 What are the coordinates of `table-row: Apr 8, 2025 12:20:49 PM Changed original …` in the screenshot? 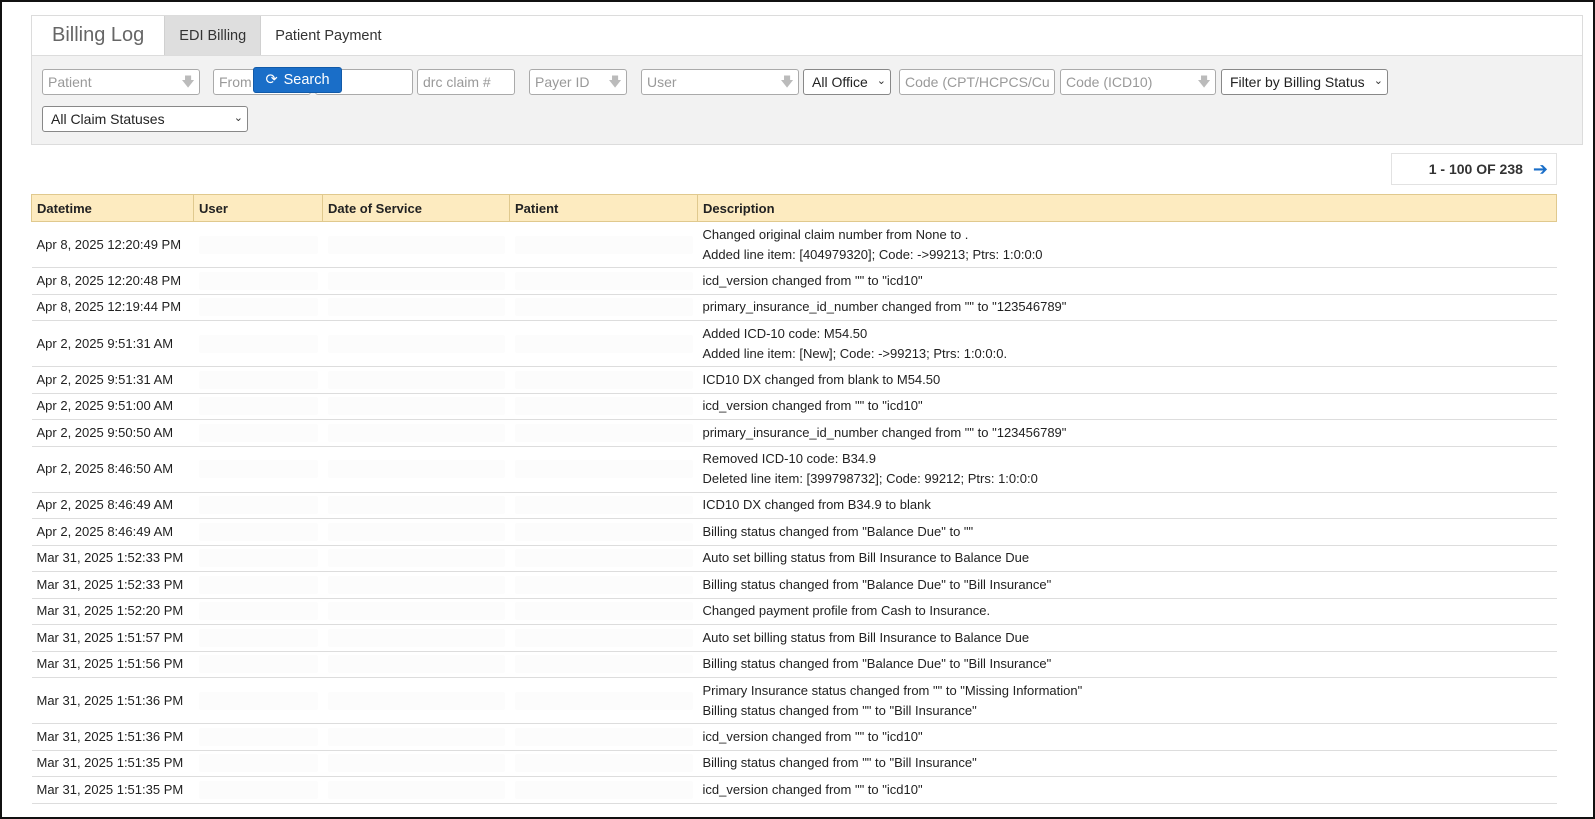 It's located at (794, 244).